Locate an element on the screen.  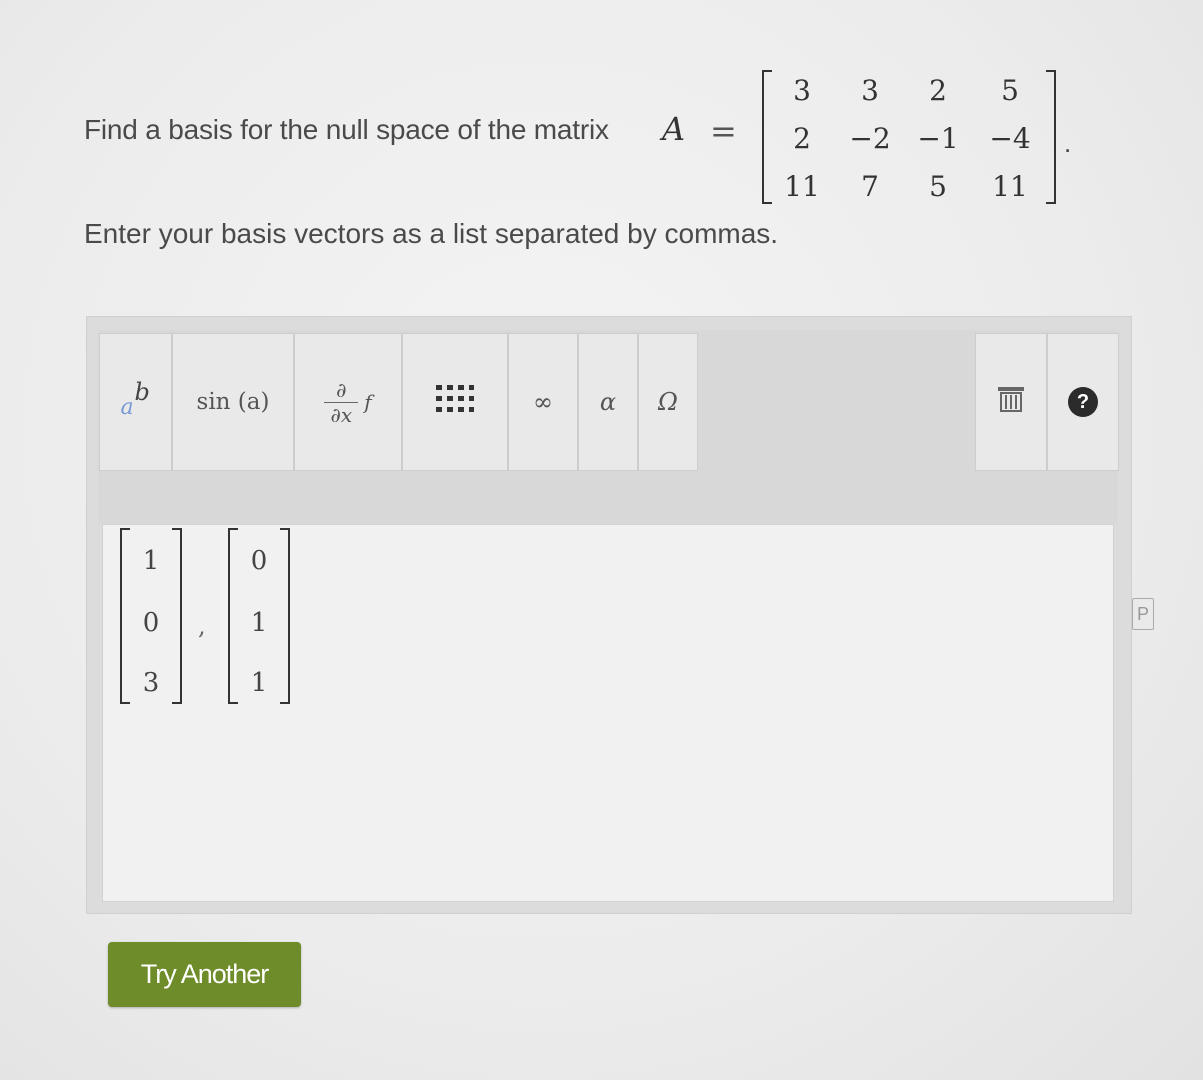
delete-button is located at coordinates (1011, 402).